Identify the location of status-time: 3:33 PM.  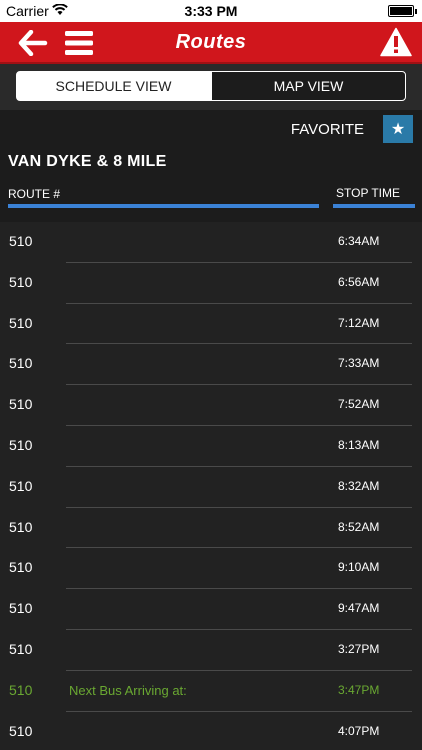
(211, 11).